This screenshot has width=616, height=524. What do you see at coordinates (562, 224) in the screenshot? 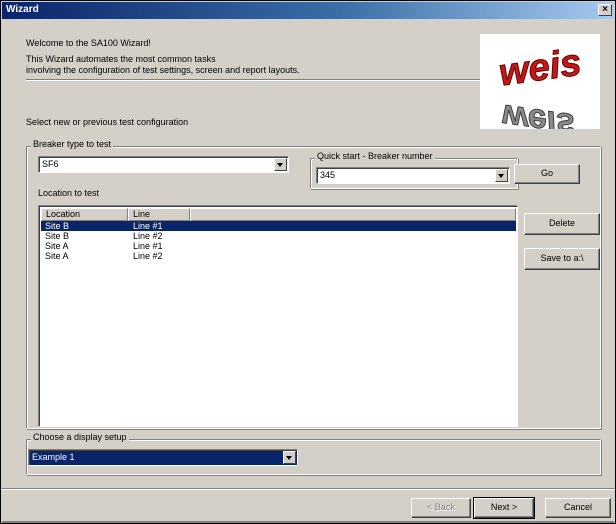
I see `delete-button: Delete` at bounding box center [562, 224].